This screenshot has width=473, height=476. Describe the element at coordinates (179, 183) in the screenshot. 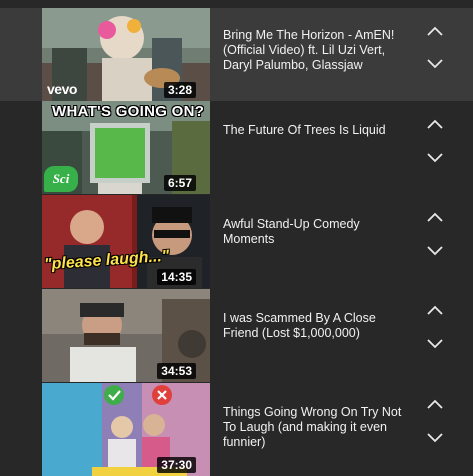

I see `duration-badge: 6:57` at that location.